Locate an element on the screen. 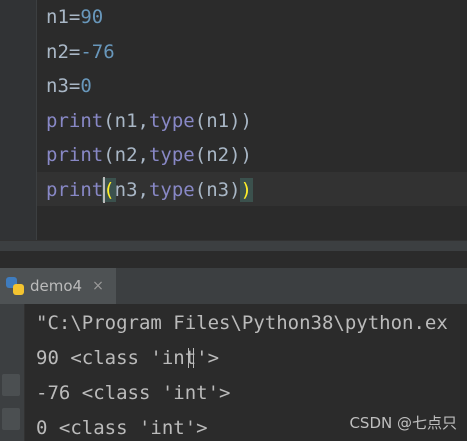  code-line: n2=-76 is located at coordinates (80, 52).